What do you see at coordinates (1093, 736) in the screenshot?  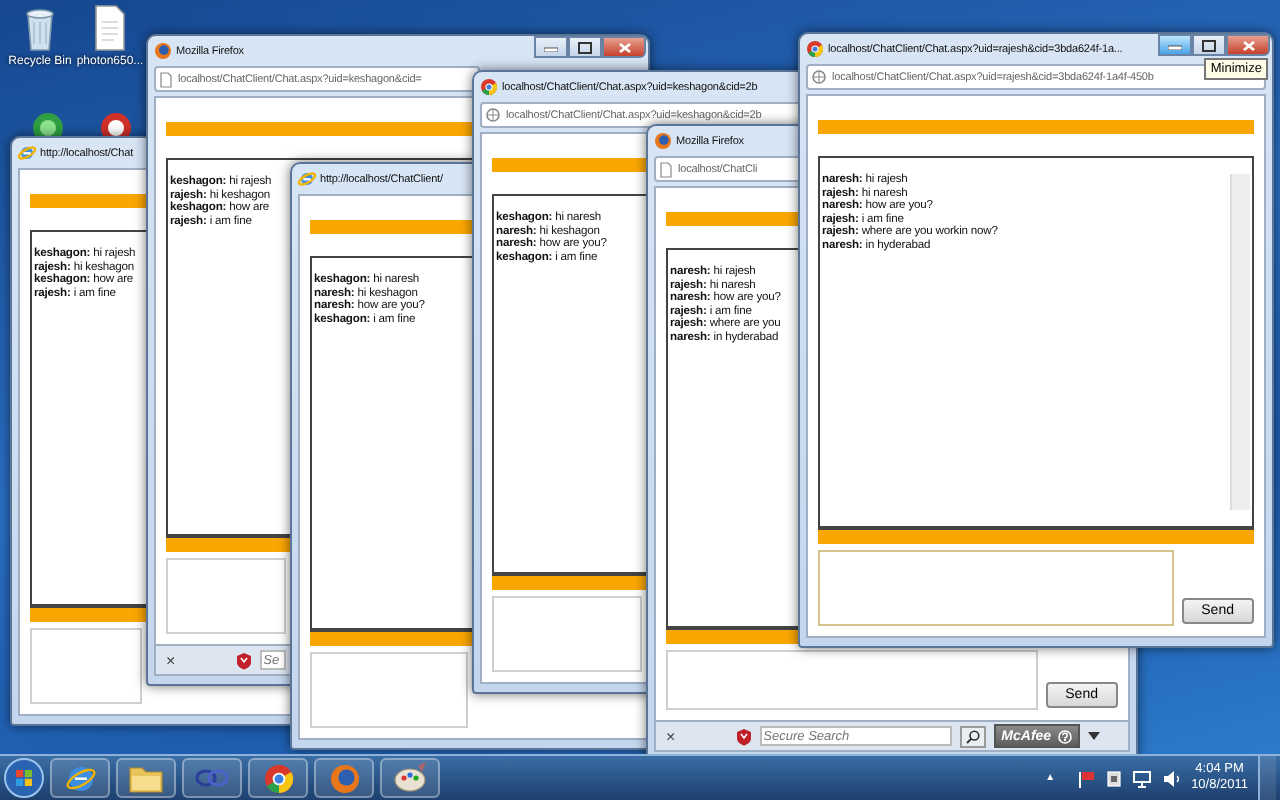 I see `dropdown-icon` at bounding box center [1093, 736].